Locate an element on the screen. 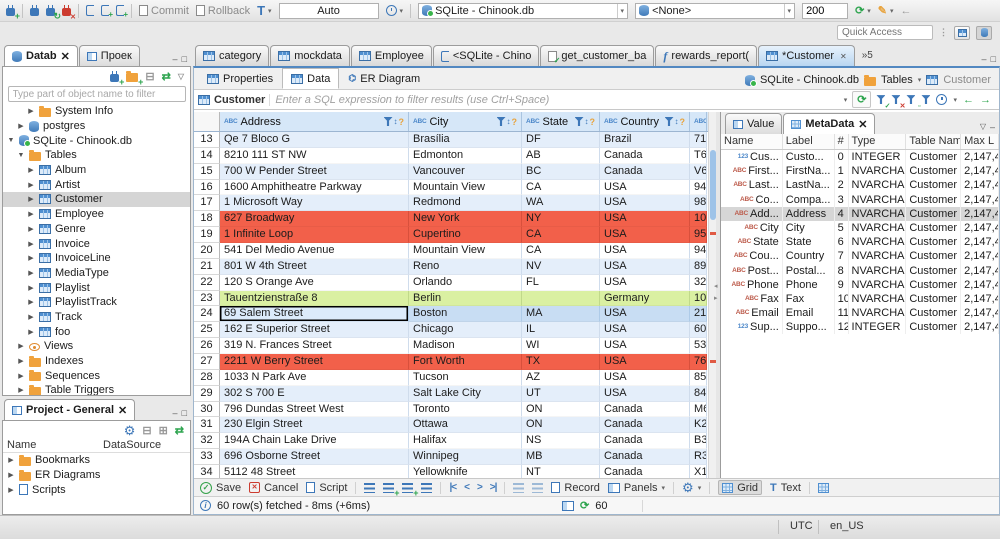 The height and width of the screenshot is (539, 1000). cell: ON is located at coordinates (561, 409).